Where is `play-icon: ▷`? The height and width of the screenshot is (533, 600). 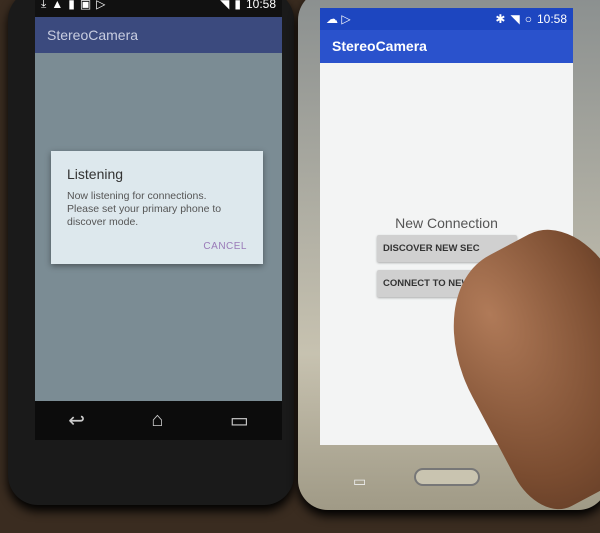
play-icon: ▷ is located at coordinates (101, 5).